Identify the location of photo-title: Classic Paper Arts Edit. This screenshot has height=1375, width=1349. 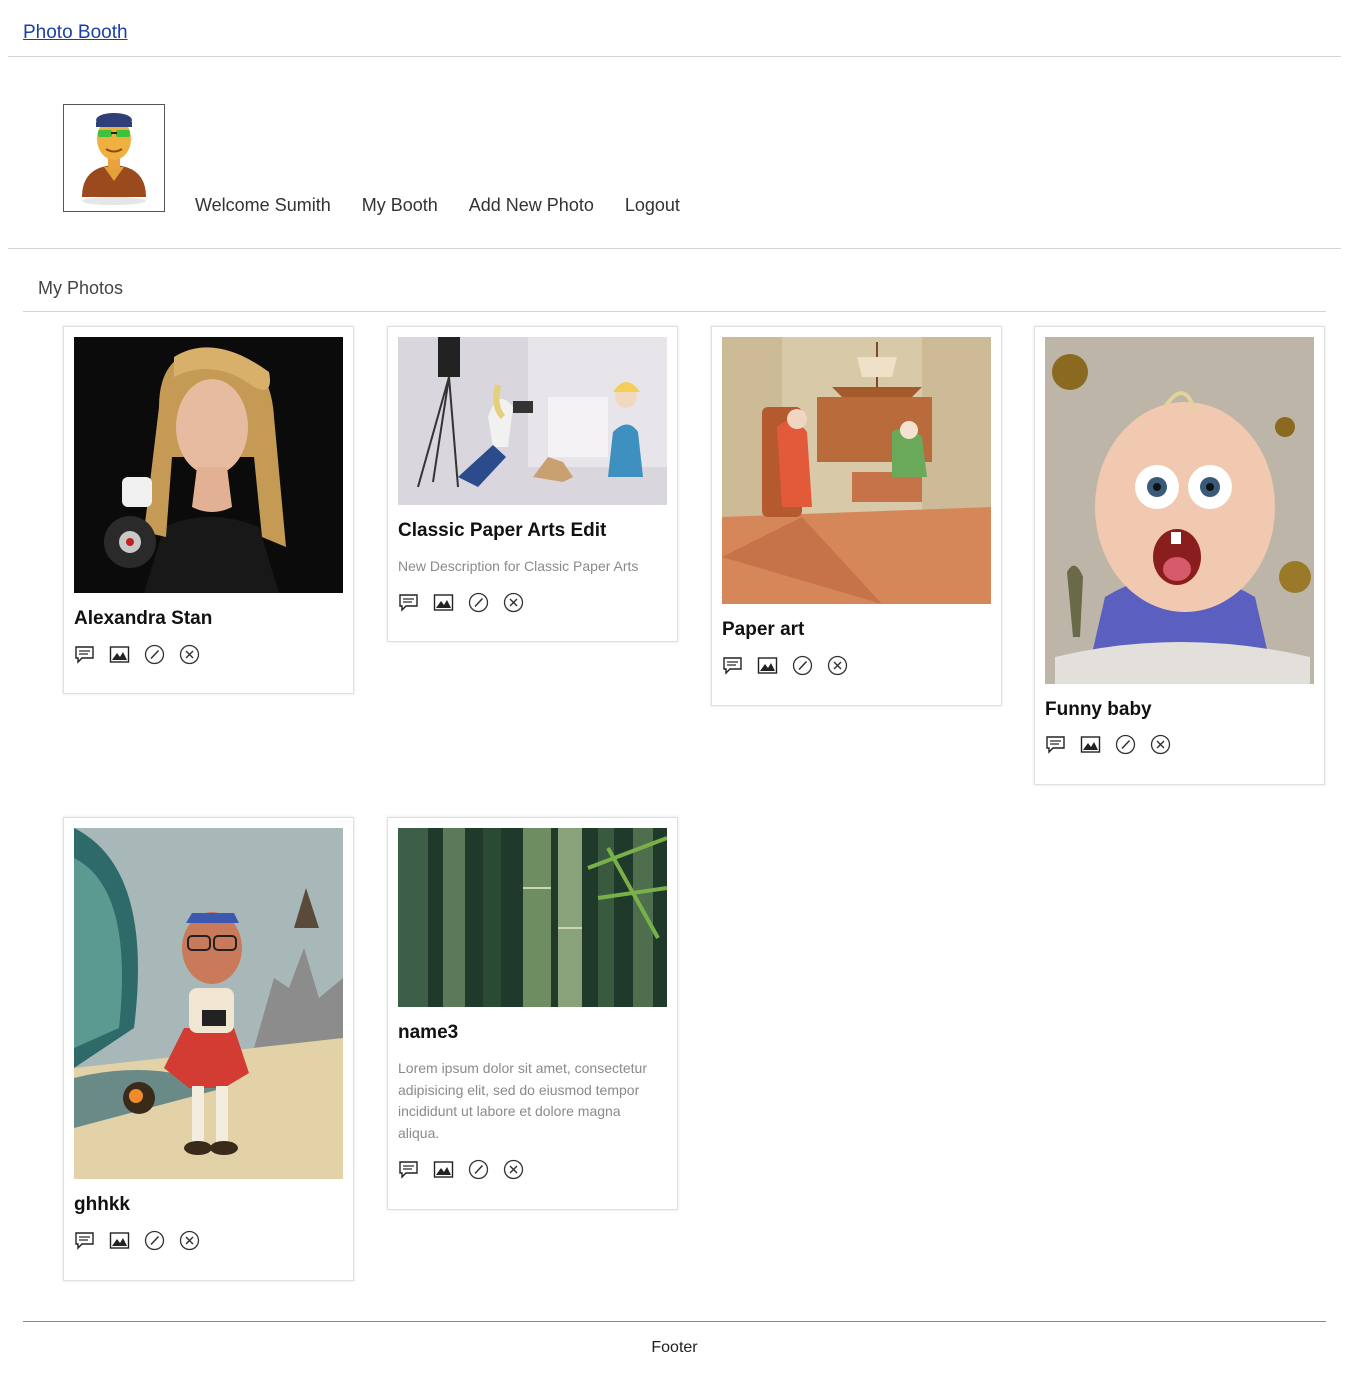
(502, 530).